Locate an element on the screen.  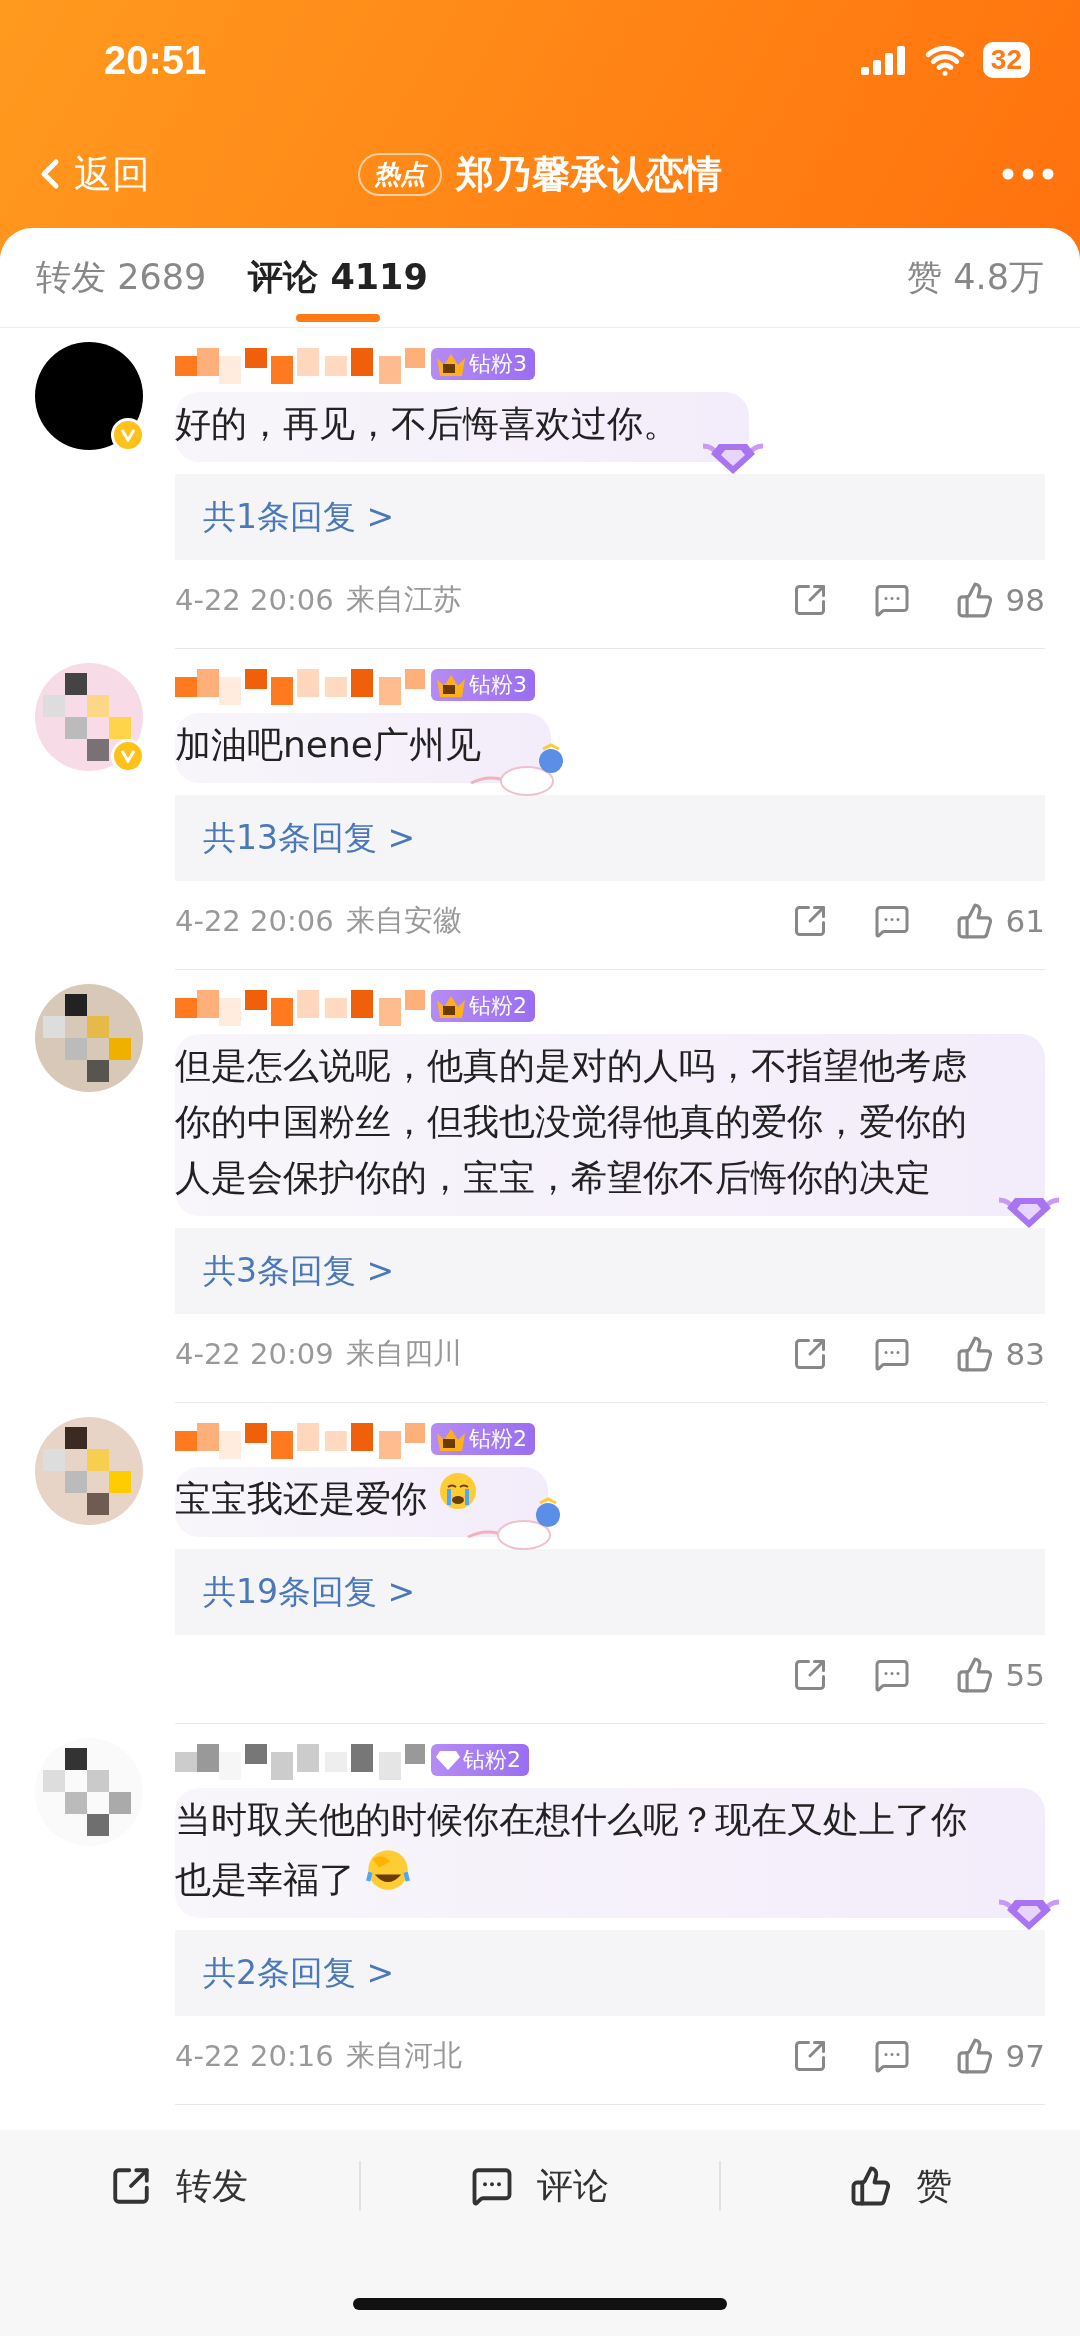
more-button is located at coordinates (1028, 174).